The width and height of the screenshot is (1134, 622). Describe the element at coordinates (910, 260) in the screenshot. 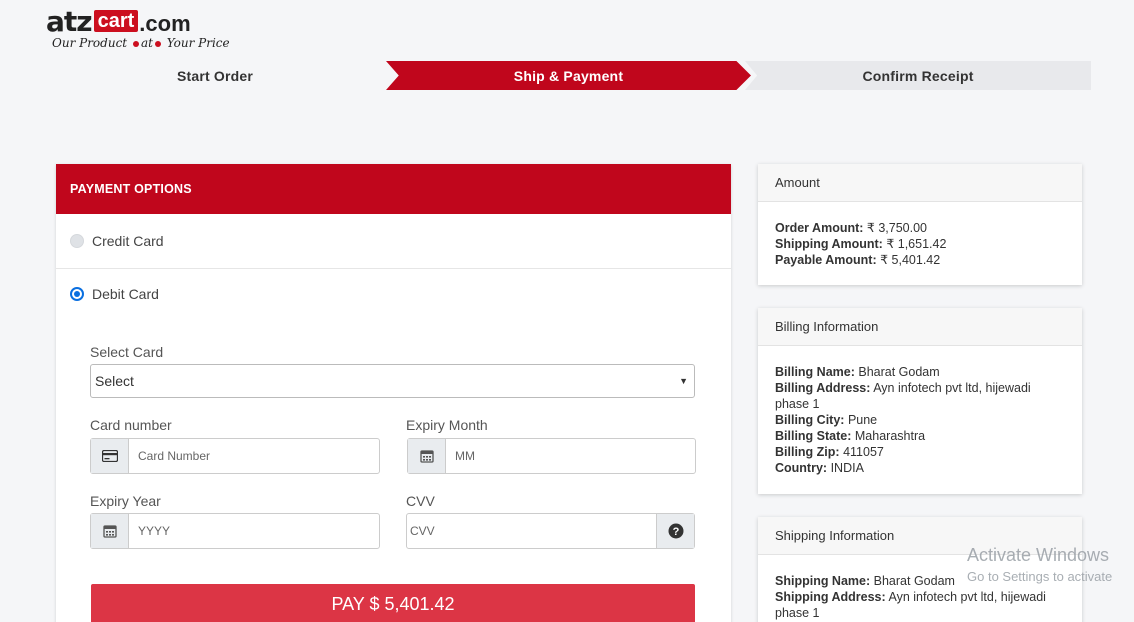

I see `payable-amount-value: ₹ 5,401.42` at that location.